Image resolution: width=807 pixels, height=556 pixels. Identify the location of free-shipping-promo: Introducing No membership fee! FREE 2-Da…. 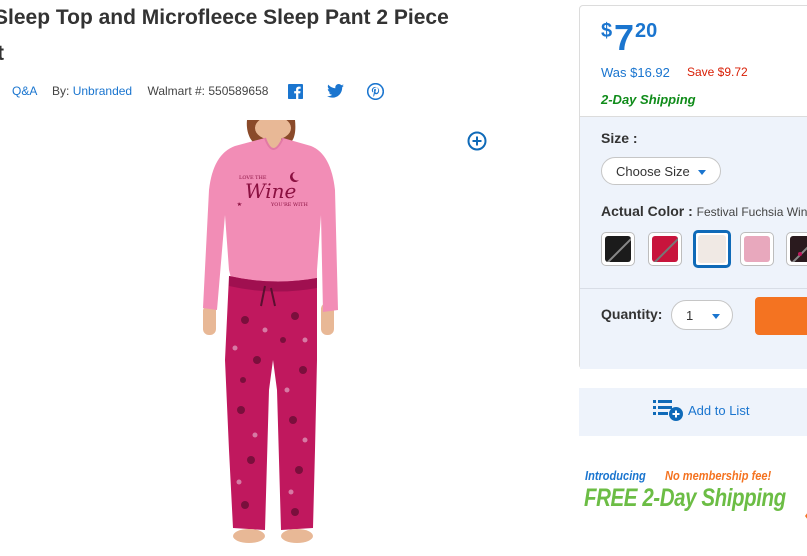
(695, 494).